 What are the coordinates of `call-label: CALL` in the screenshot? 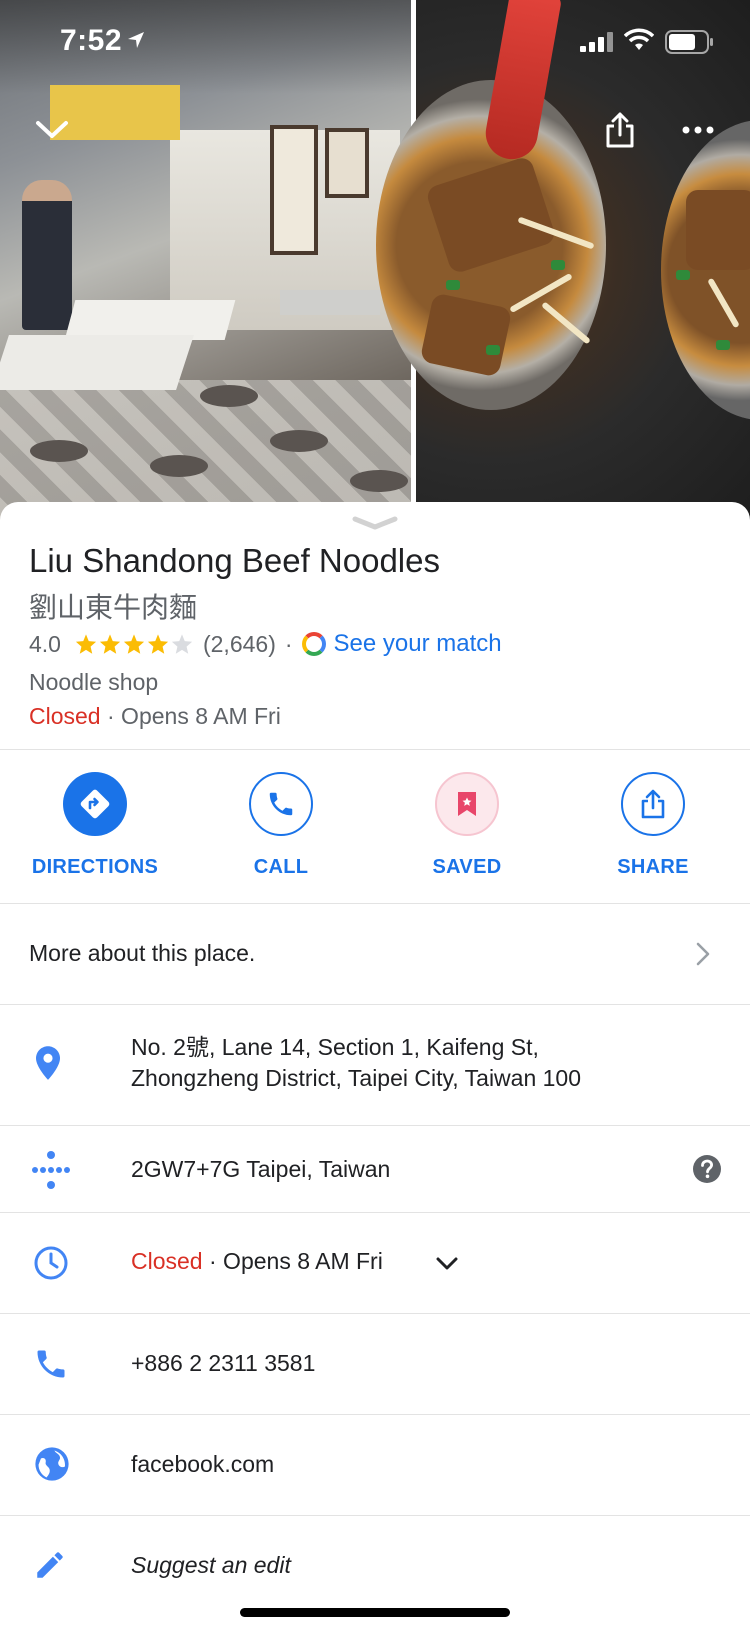 It's located at (281, 867).